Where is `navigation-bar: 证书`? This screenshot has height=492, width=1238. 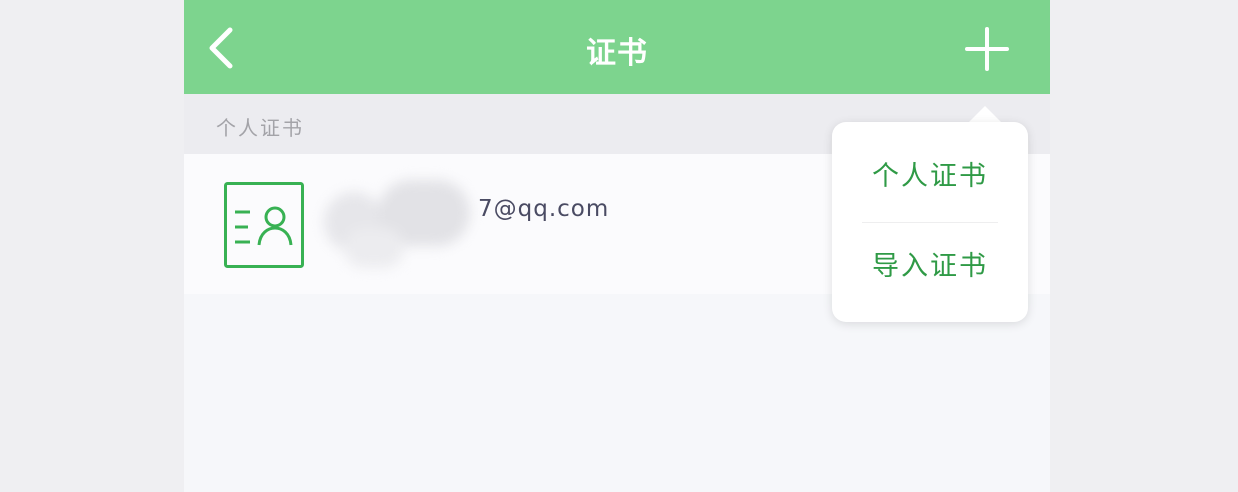
navigation-bar: 证书 is located at coordinates (617, 47).